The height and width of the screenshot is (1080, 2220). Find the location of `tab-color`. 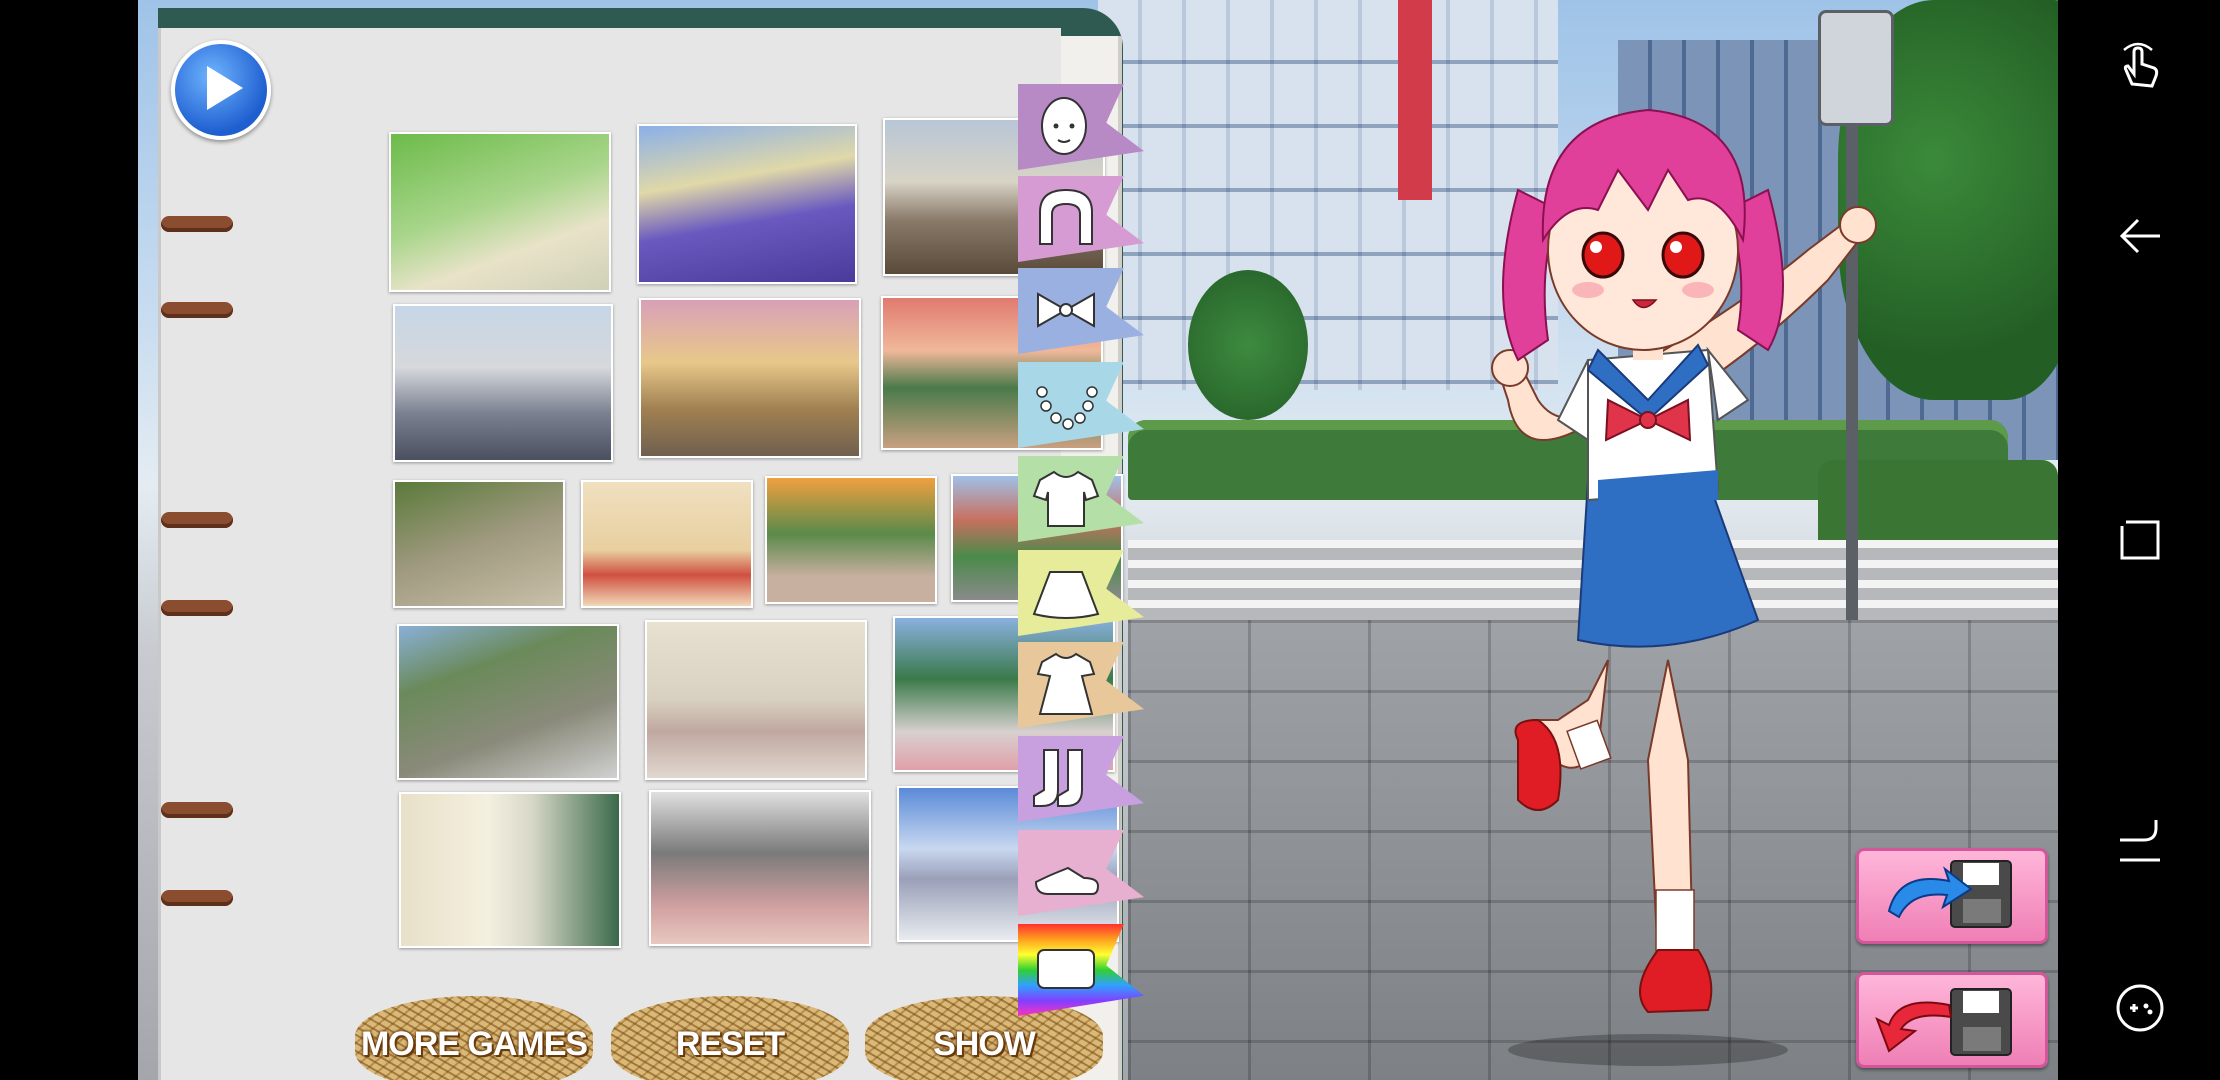

tab-color is located at coordinates (1081, 970).